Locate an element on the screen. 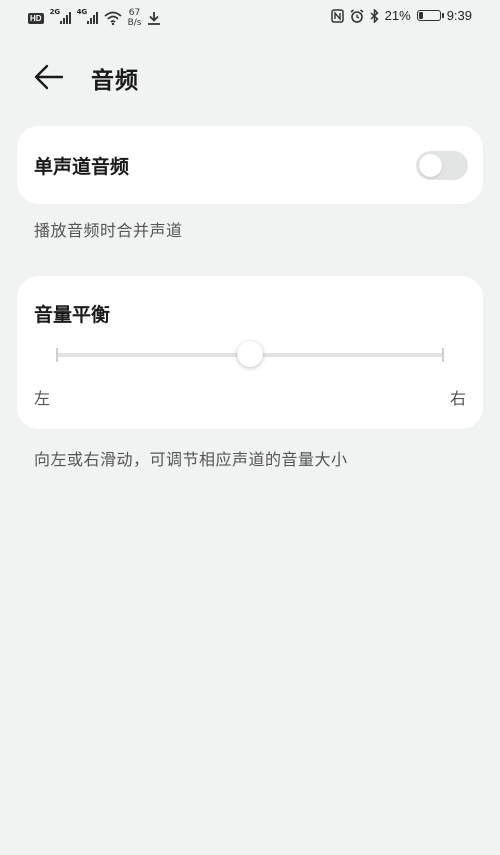 The height and width of the screenshot is (855, 500). clock: 9:39 is located at coordinates (459, 15).